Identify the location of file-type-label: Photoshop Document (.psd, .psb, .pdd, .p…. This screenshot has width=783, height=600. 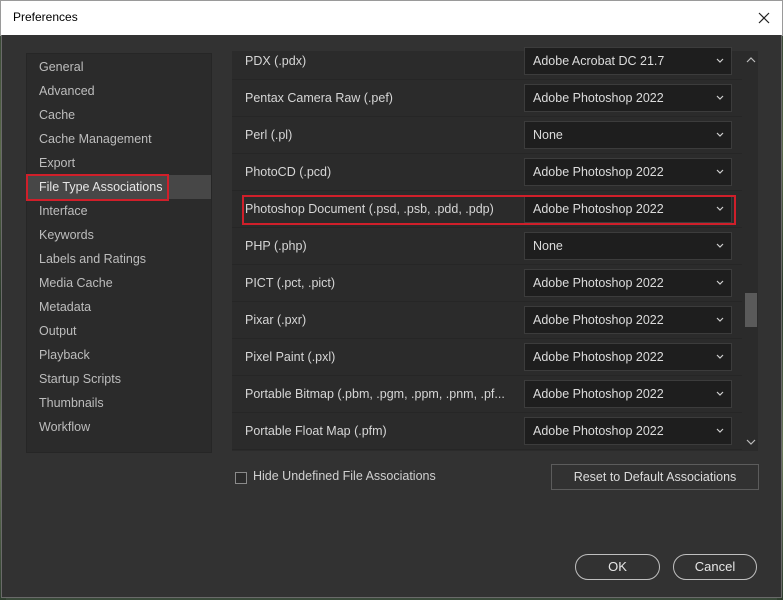
(369, 209).